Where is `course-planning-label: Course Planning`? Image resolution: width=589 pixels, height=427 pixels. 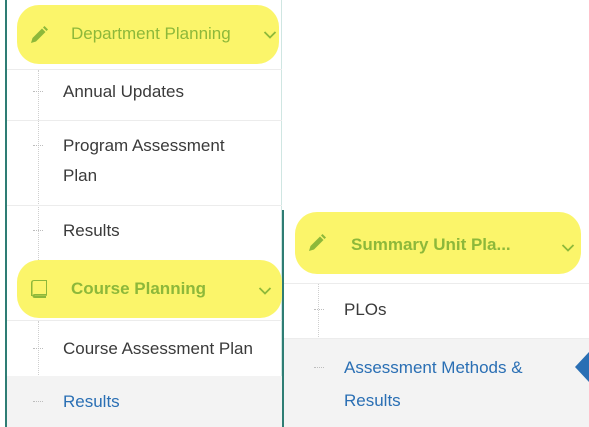 course-planning-label: Course Planning is located at coordinates (139, 288).